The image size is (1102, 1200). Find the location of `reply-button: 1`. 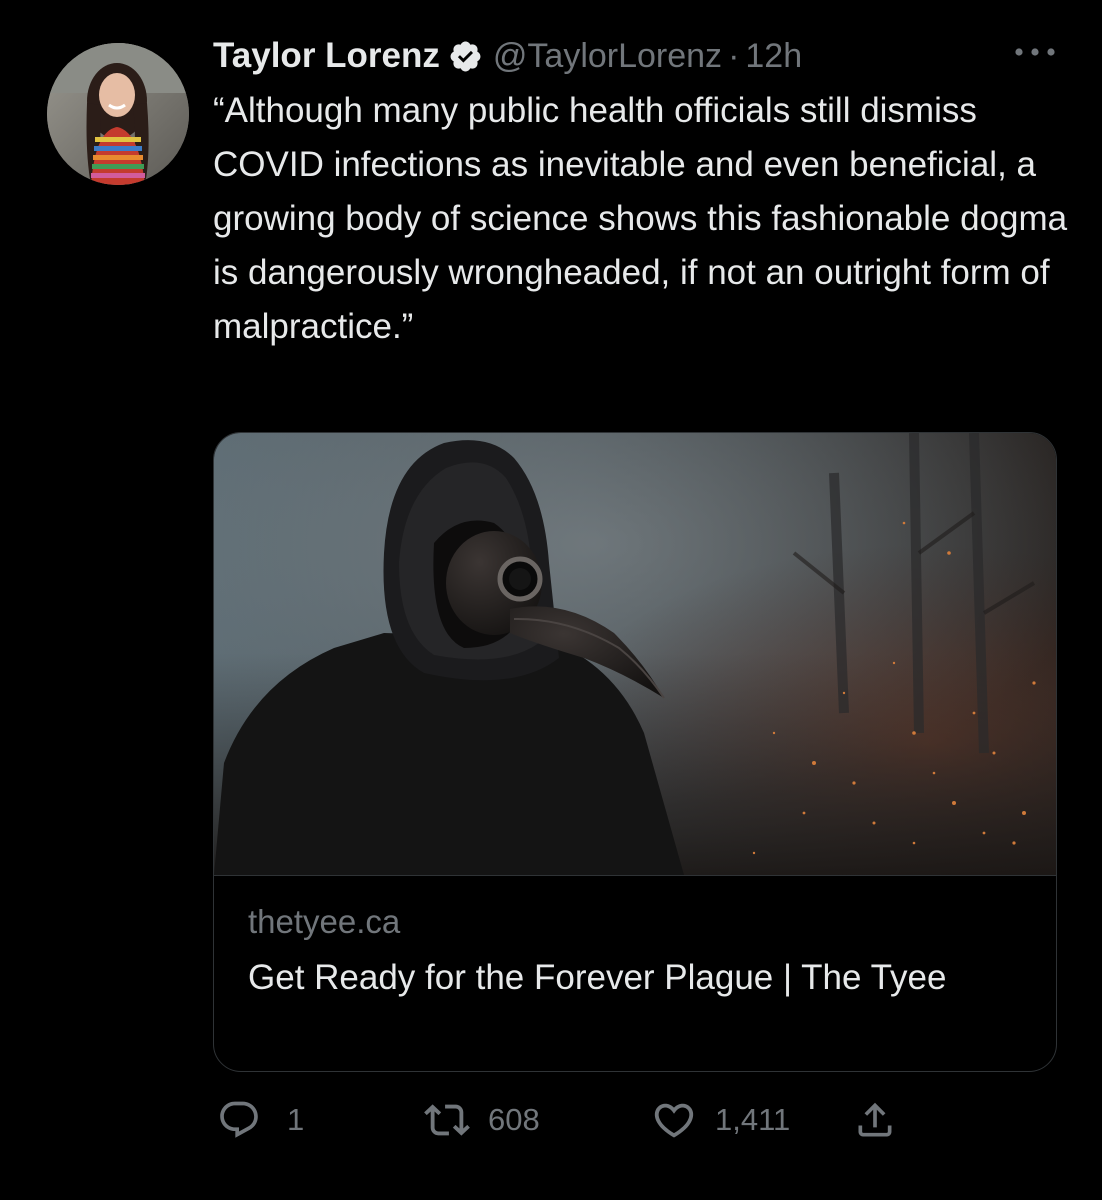

reply-button: 1 is located at coordinates (260, 1120).